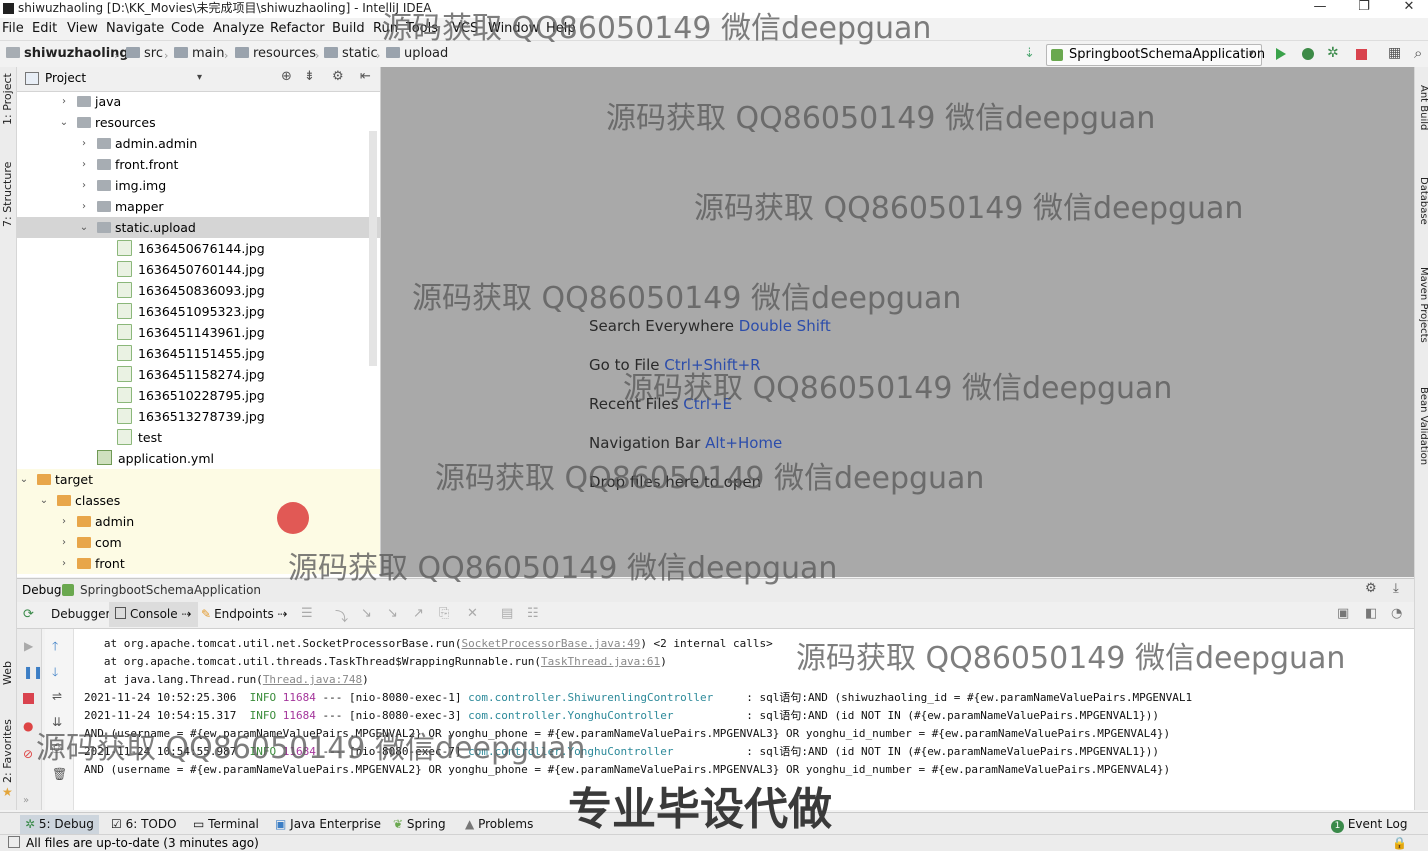 The height and width of the screenshot is (851, 1428). What do you see at coordinates (198, 521) in the screenshot?
I see `tree-node: › admin` at bounding box center [198, 521].